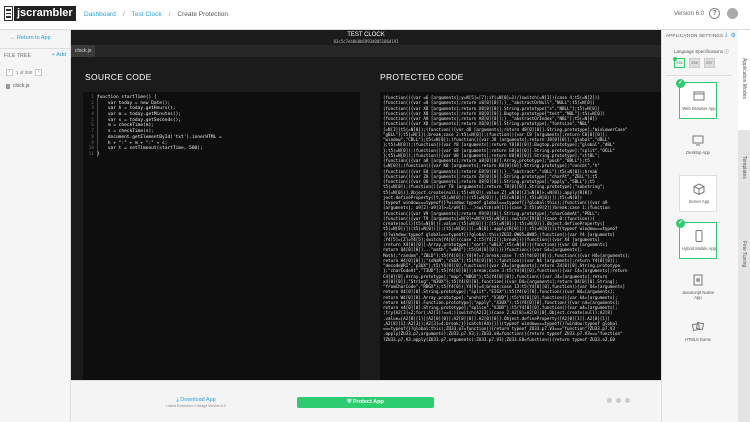  What do you see at coordinates (699, 201) in the screenshot?
I see `app-mode-label: Server App` at bounding box center [699, 201].